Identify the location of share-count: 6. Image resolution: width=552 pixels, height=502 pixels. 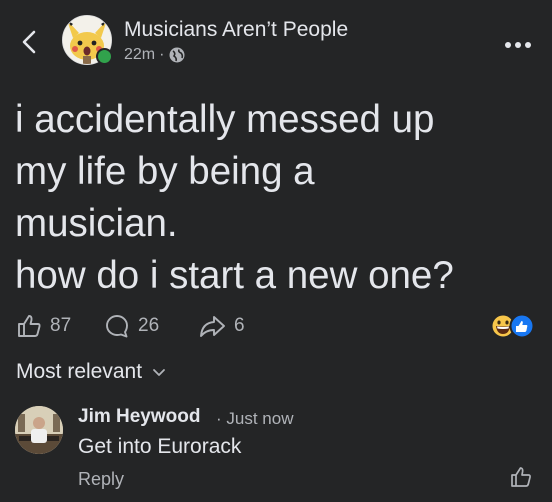
(239, 325).